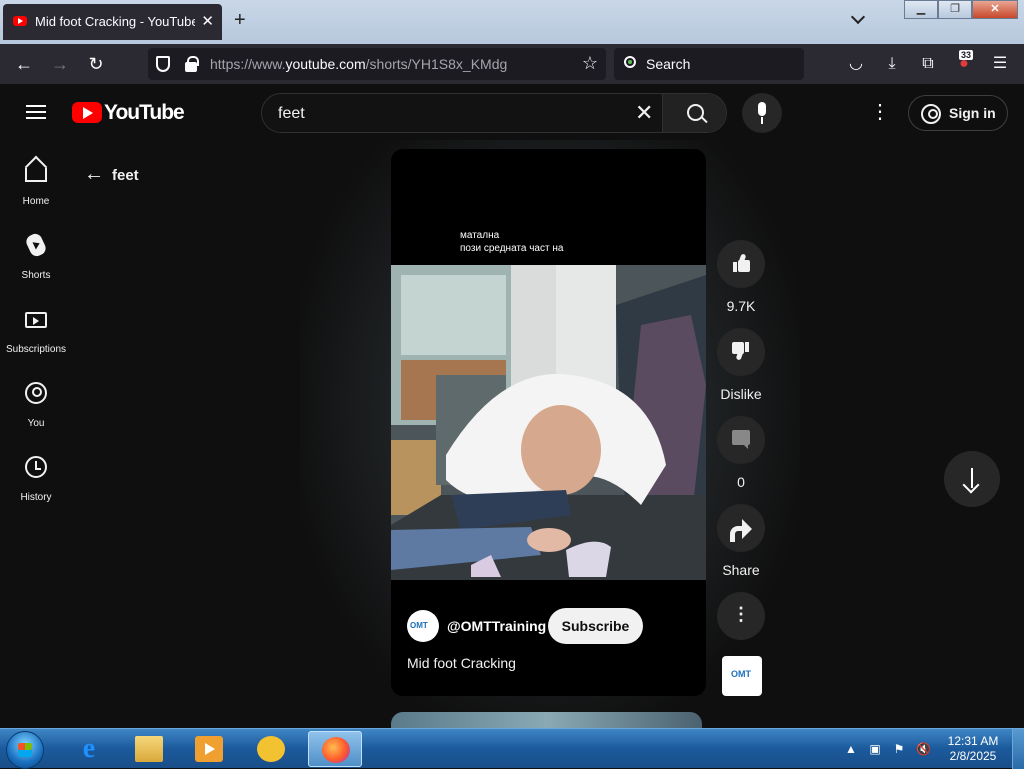 Image resolution: width=1024 pixels, height=769 pixels. What do you see at coordinates (36, 112) in the screenshot?
I see `guide-menu-icon` at bounding box center [36, 112].